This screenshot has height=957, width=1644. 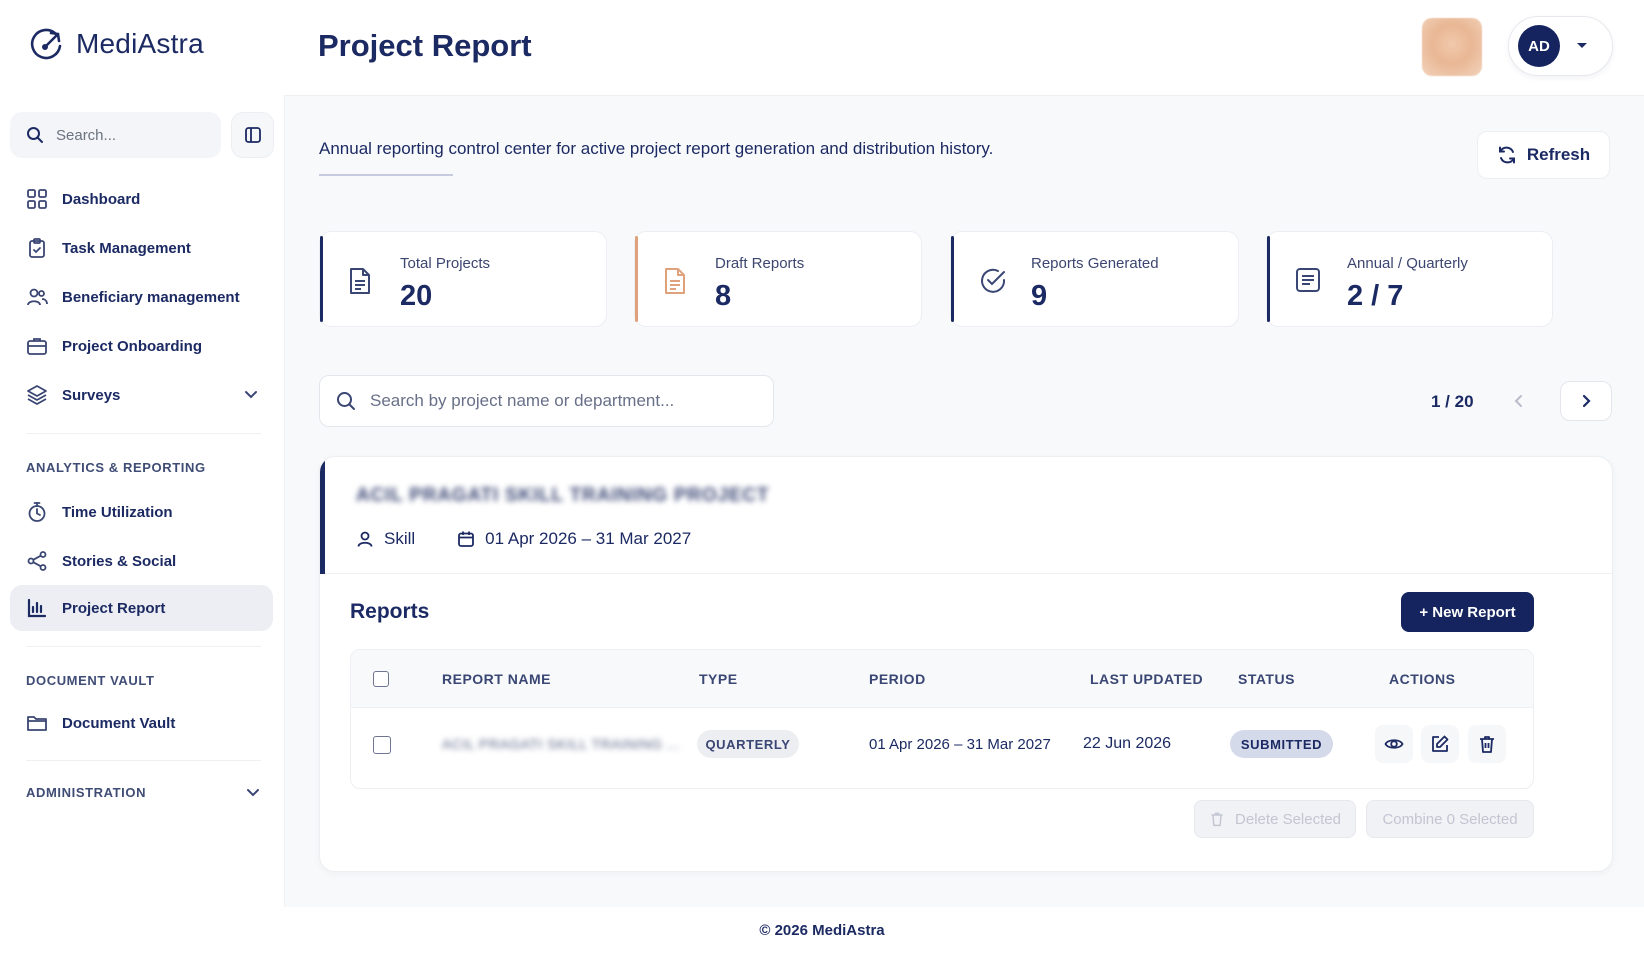 What do you see at coordinates (117, 512) in the screenshot?
I see `sidebar-item-label: Time Utilization` at bounding box center [117, 512].